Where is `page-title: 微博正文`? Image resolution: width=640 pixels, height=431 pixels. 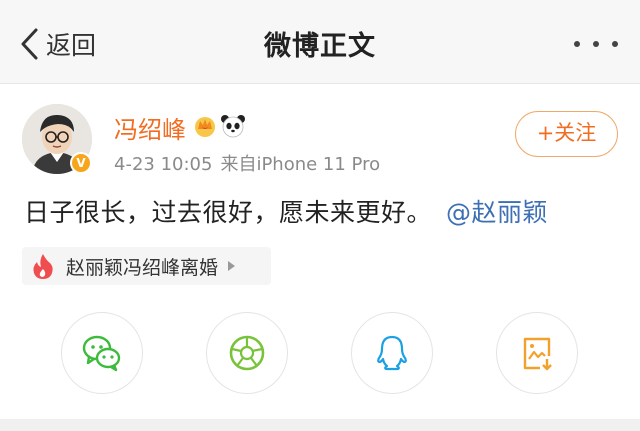
page-title: 微博正文 is located at coordinates (320, 46).